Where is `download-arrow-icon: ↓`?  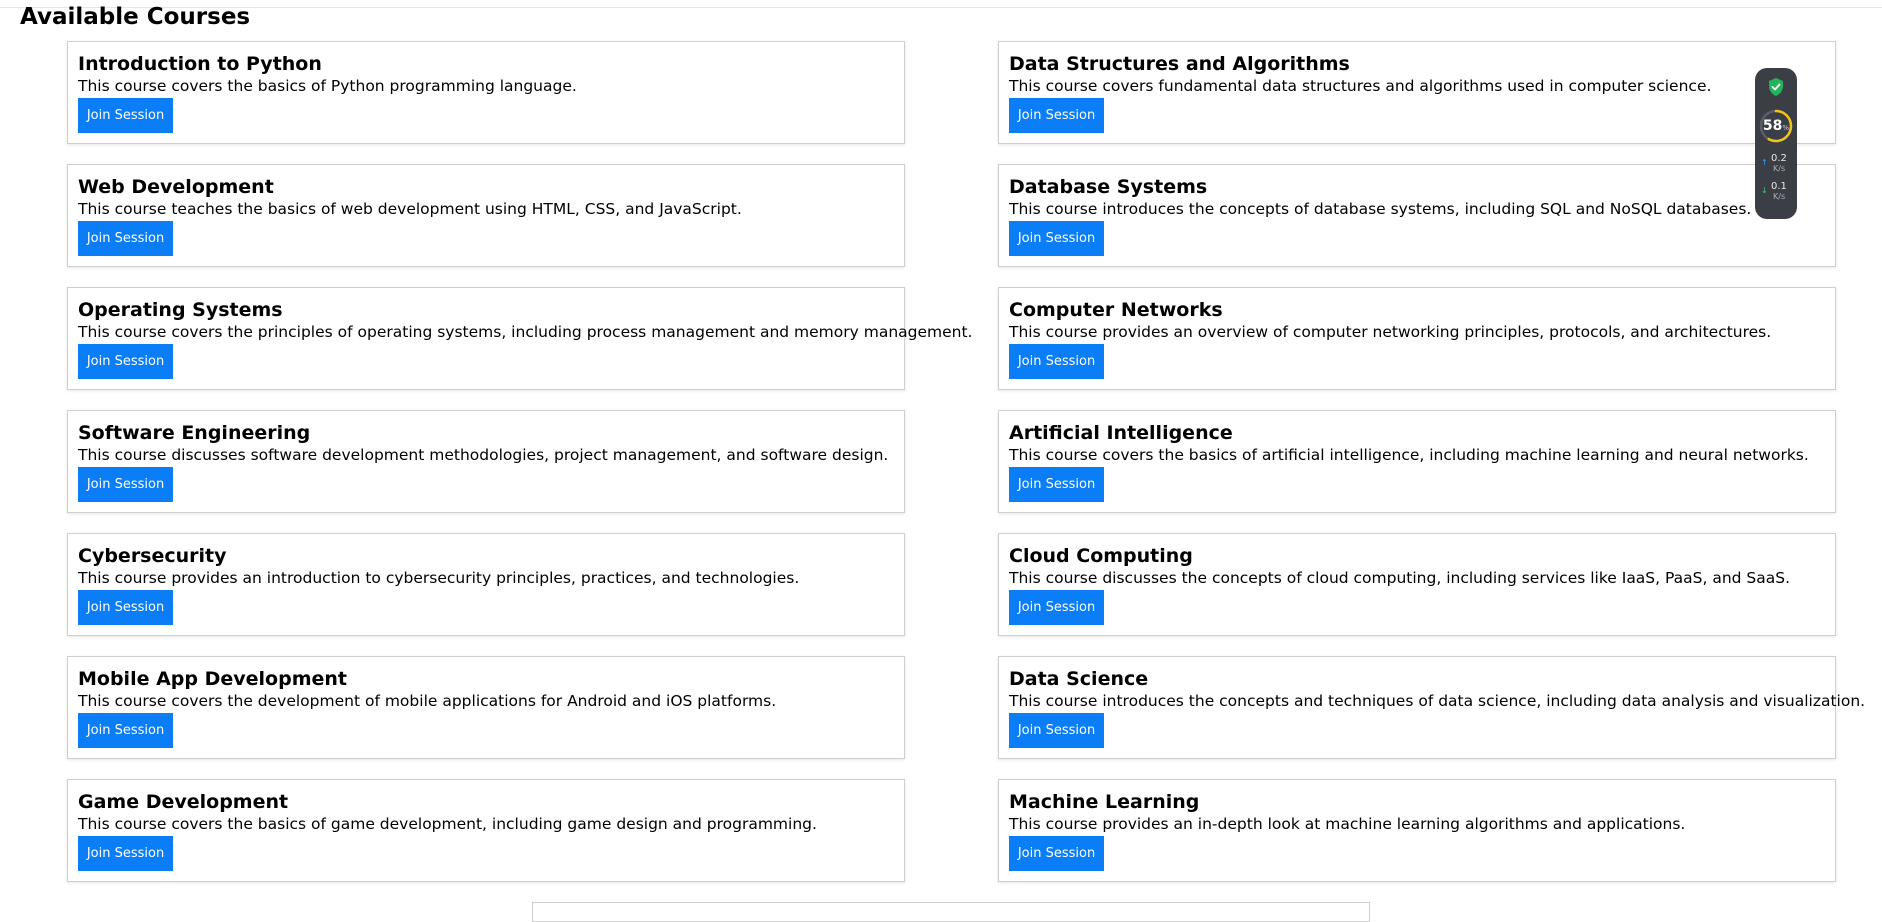 download-arrow-icon: ↓ is located at coordinates (1764, 190).